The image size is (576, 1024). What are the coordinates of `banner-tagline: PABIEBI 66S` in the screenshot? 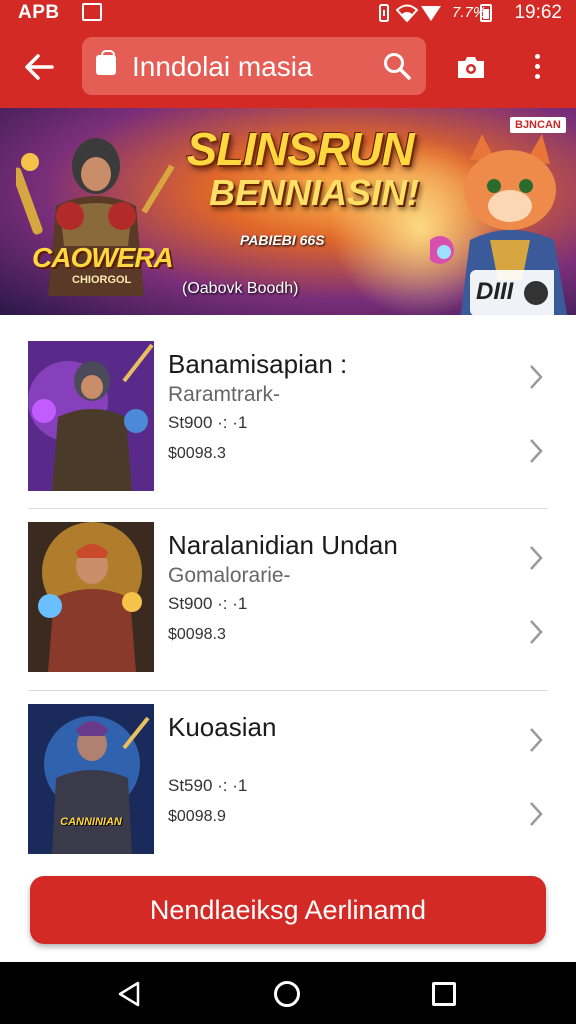 It's located at (282, 240).